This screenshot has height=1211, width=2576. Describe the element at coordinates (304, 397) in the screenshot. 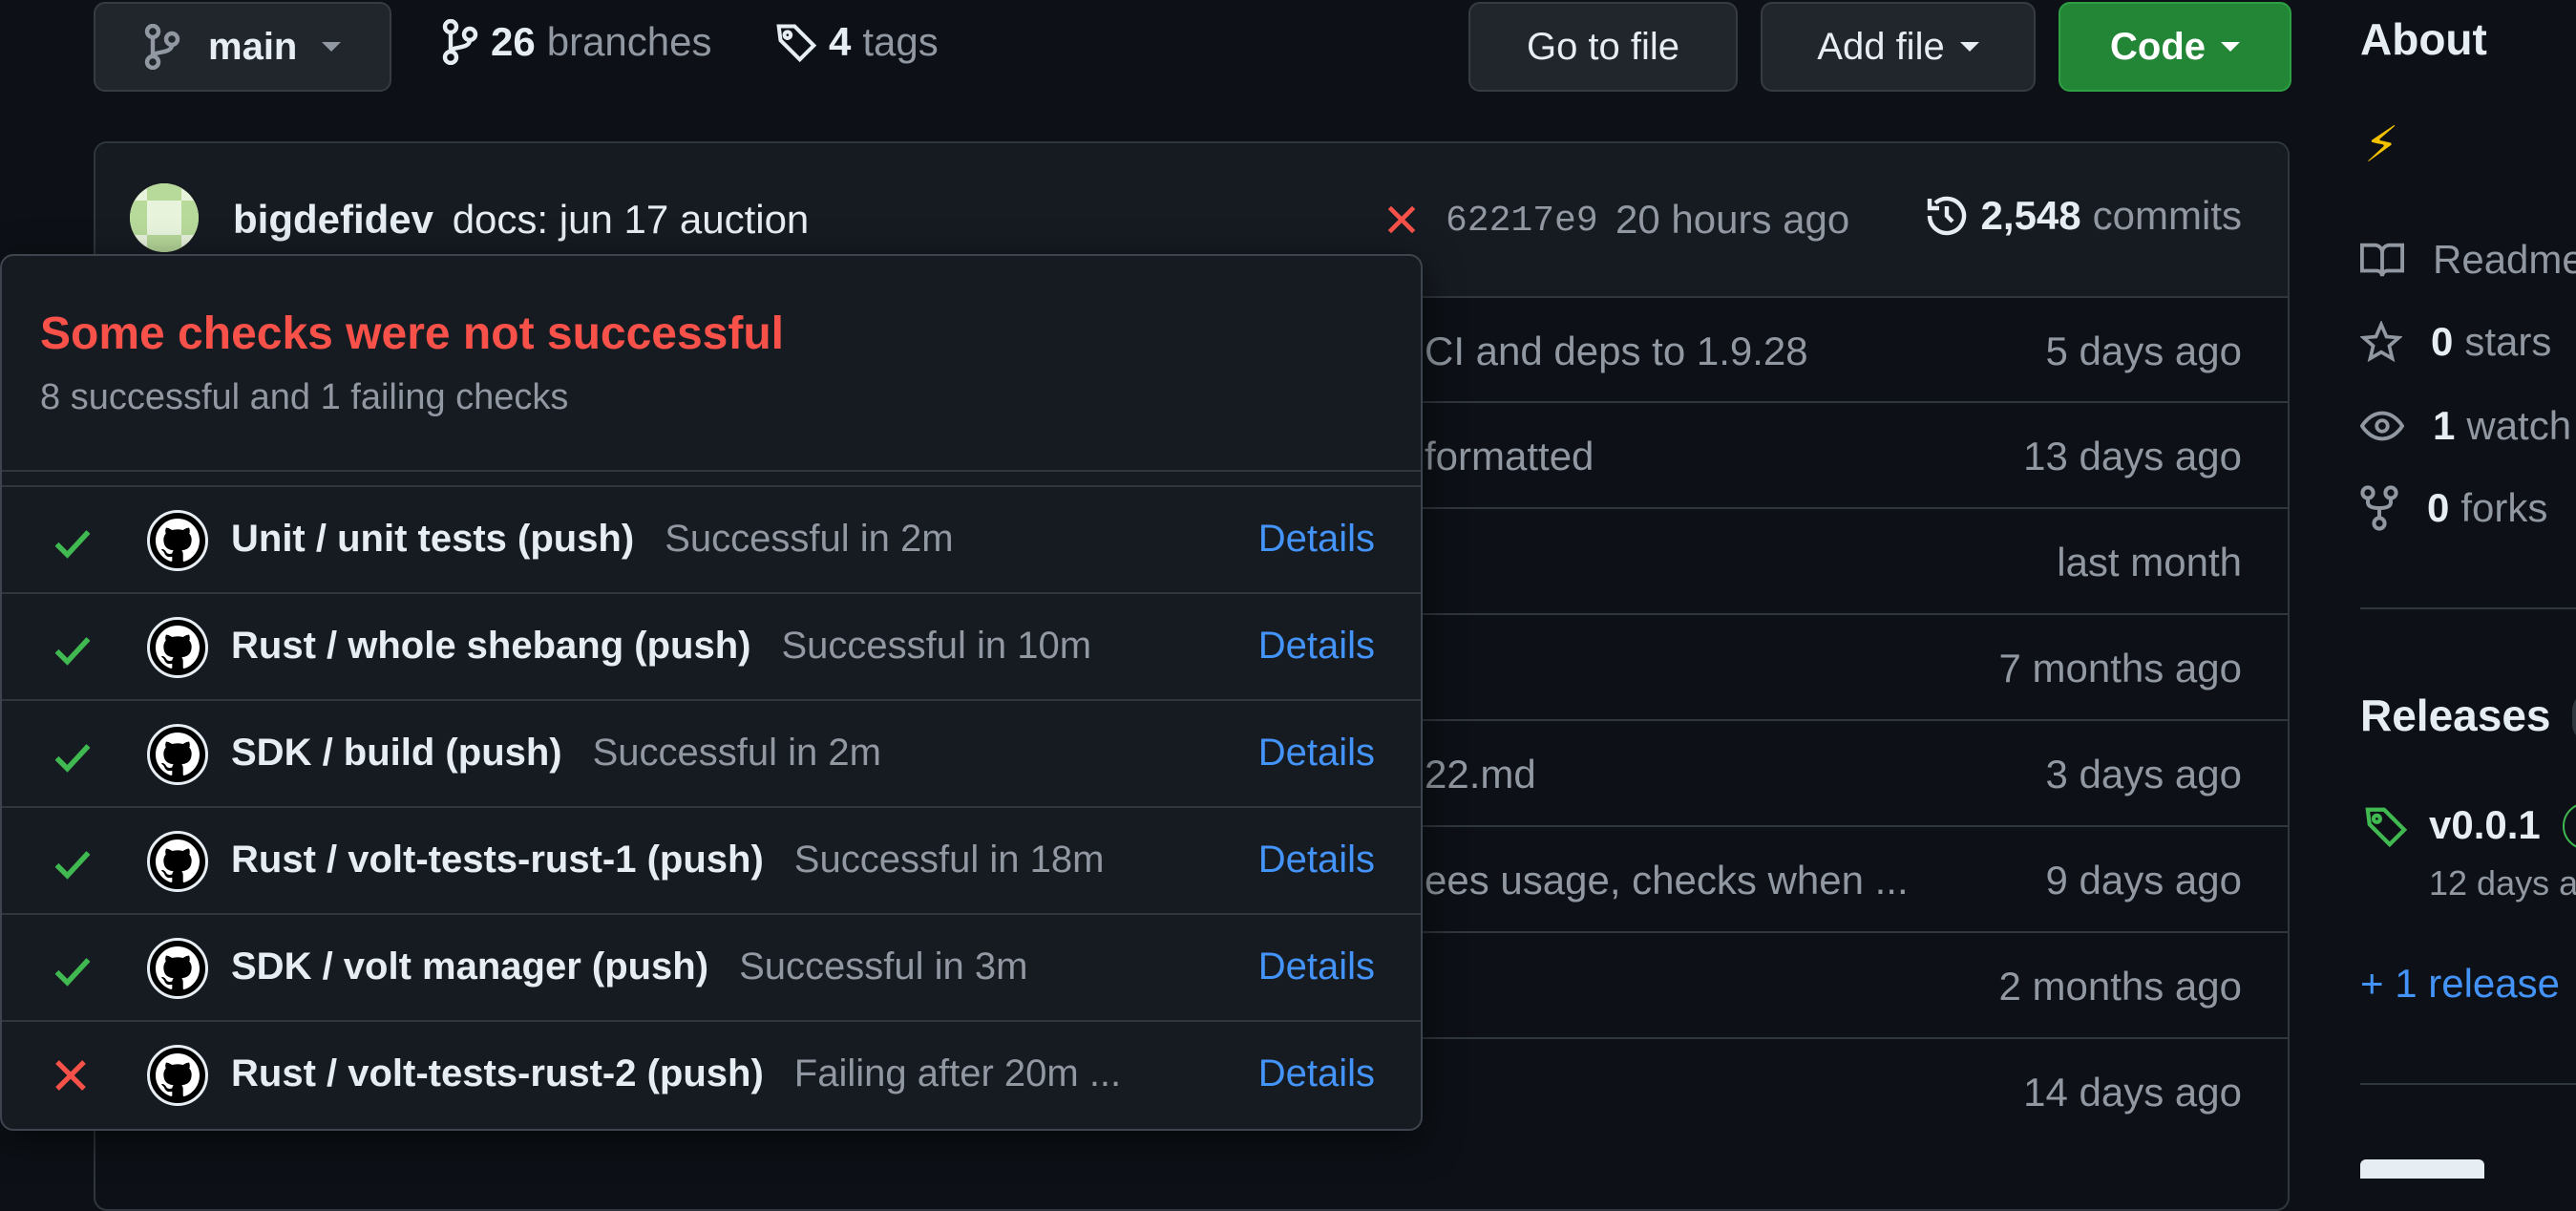

I see `checks-subtitle: 8 successful and 1 failing checks` at that location.